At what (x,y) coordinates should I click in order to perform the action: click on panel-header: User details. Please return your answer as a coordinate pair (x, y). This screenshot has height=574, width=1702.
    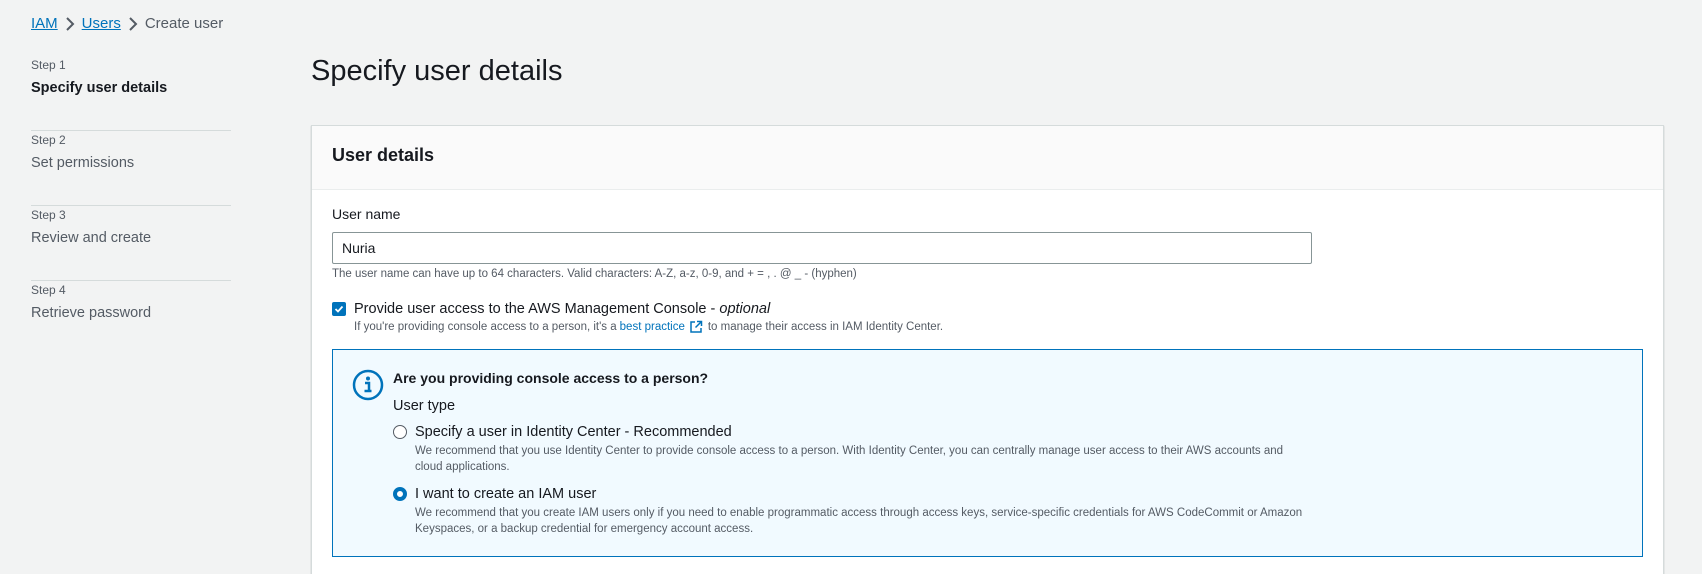
    Looking at the image, I should click on (987, 158).